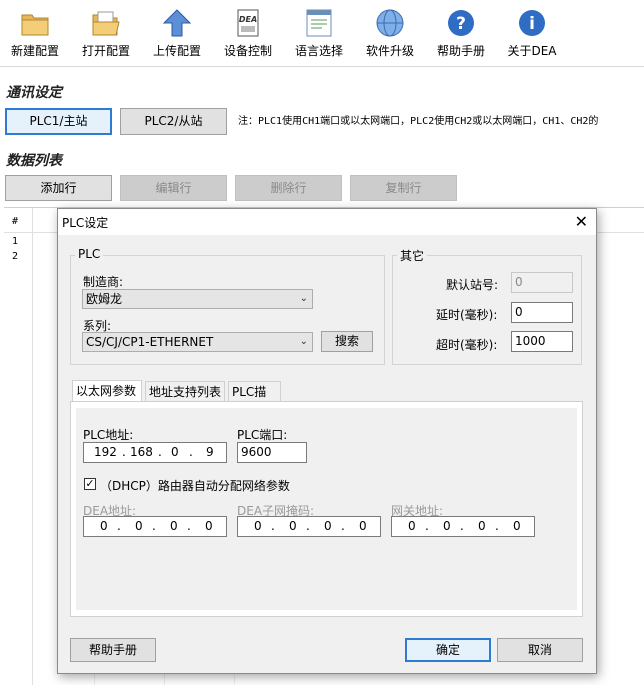  Describe the element at coordinates (542, 312) in the screenshot. I see `delay-input: 0` at that location.